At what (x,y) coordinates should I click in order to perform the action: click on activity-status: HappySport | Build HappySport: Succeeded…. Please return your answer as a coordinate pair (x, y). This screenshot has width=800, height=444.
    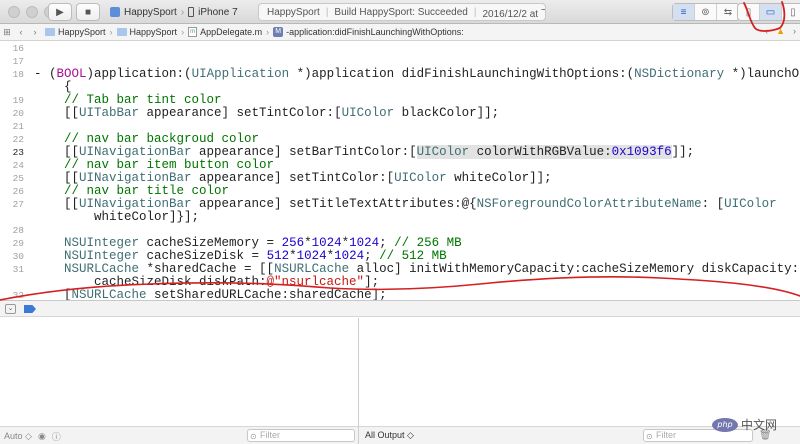
    Looking at the image, I should click on (402, 12).